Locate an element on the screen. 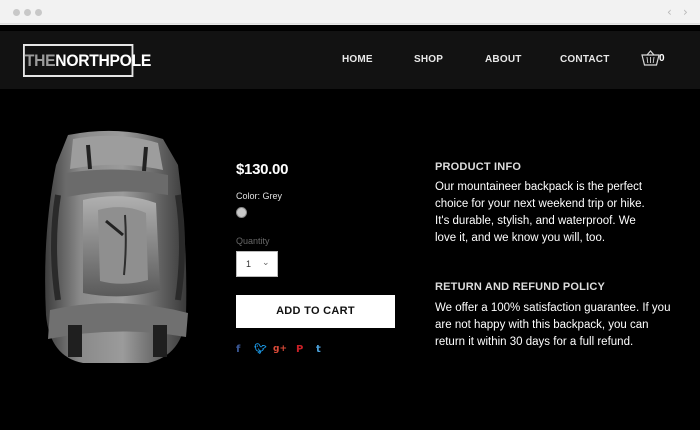 This screenshot has height=430, width=700. refund-policy-title: RETURN AND REFUND POLICY is located at coordinates (520, 287).